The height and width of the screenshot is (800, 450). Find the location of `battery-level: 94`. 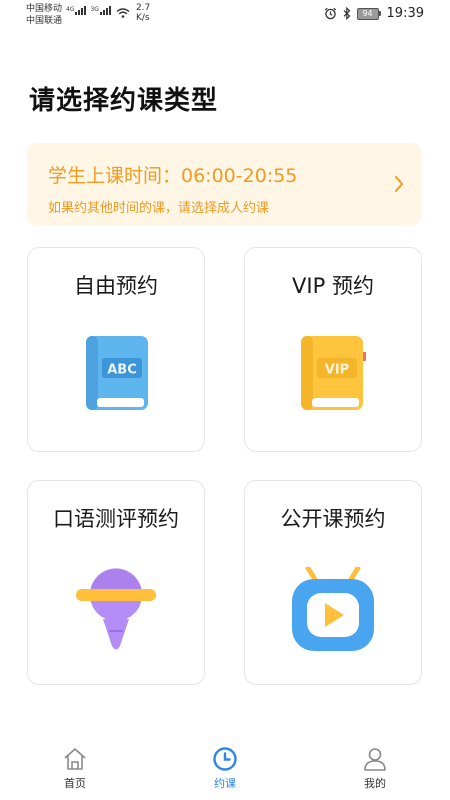

battery-level: 94 is located at coordinates (367, 13).